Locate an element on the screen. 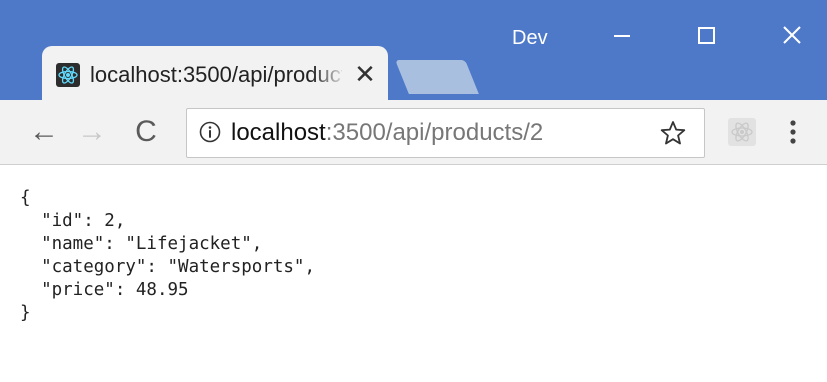 The width and height of the screenshot is (827, 382). close-icon is located at coordinates (792, 35).